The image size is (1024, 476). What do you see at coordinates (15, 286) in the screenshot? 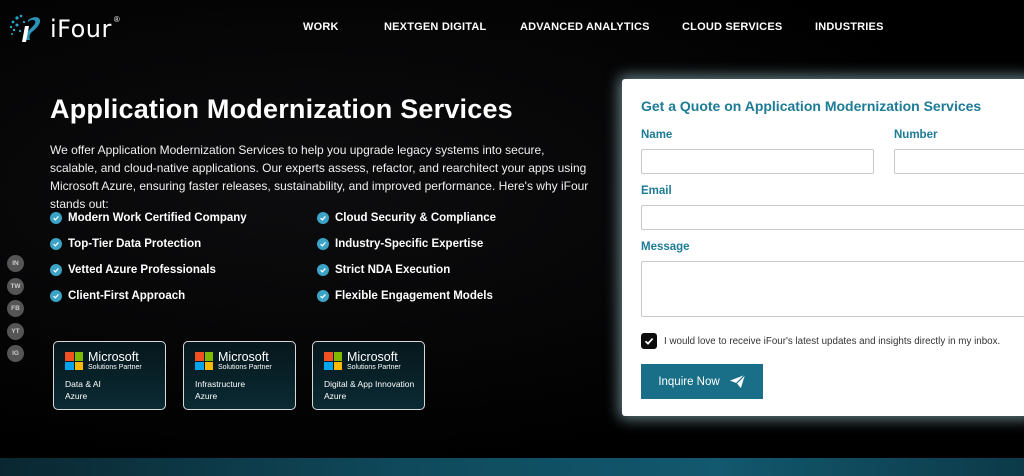
I see `twitter-icon: TW` at bounding box center [15, 286].